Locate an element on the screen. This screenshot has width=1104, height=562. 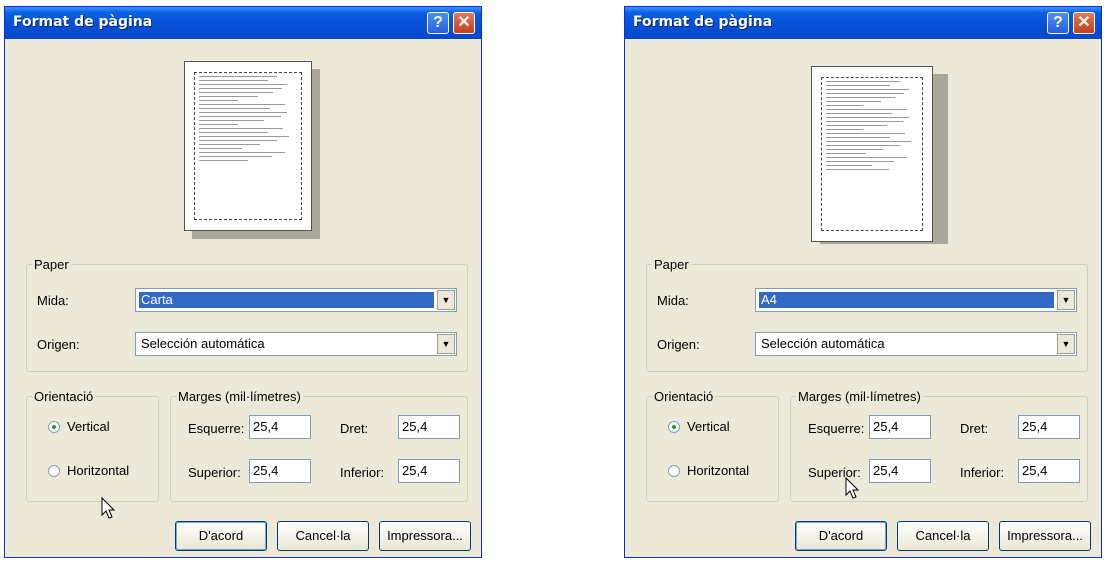
paper-size-select: Carta ▼ is located at coordinates (296, 300).